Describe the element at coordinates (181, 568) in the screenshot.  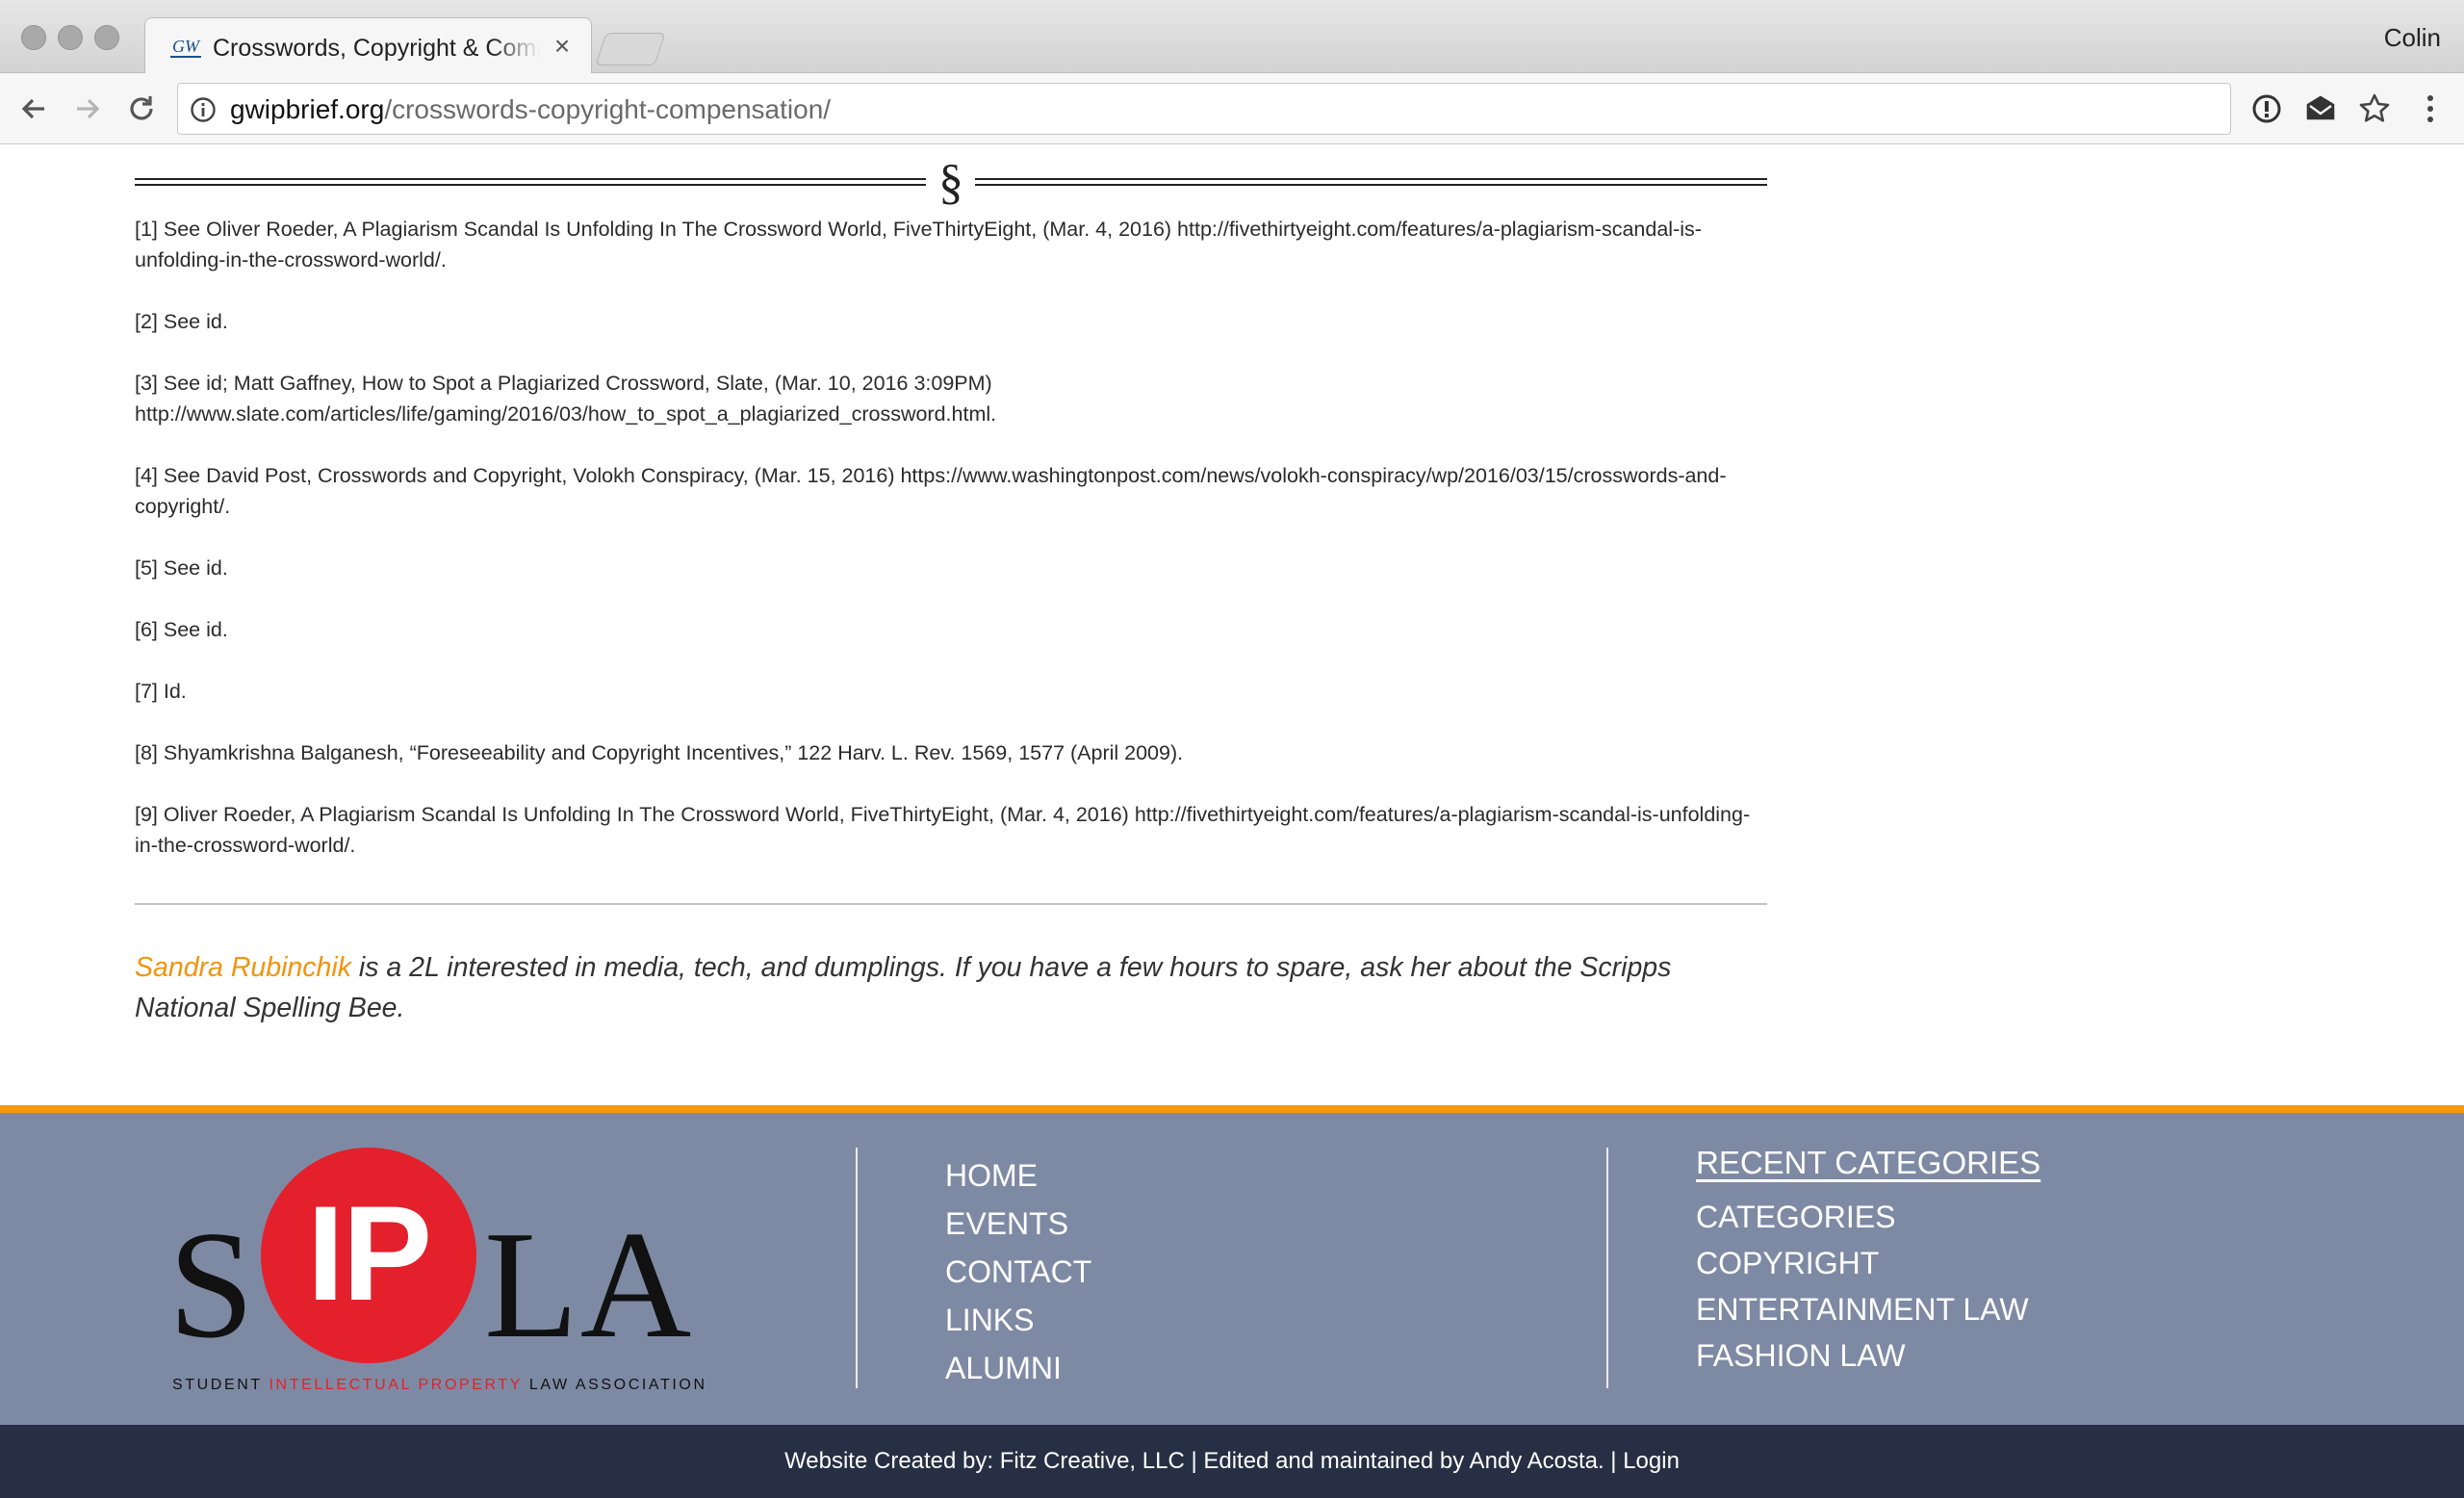
I see `footnote-item: [5] See id.` at that location.